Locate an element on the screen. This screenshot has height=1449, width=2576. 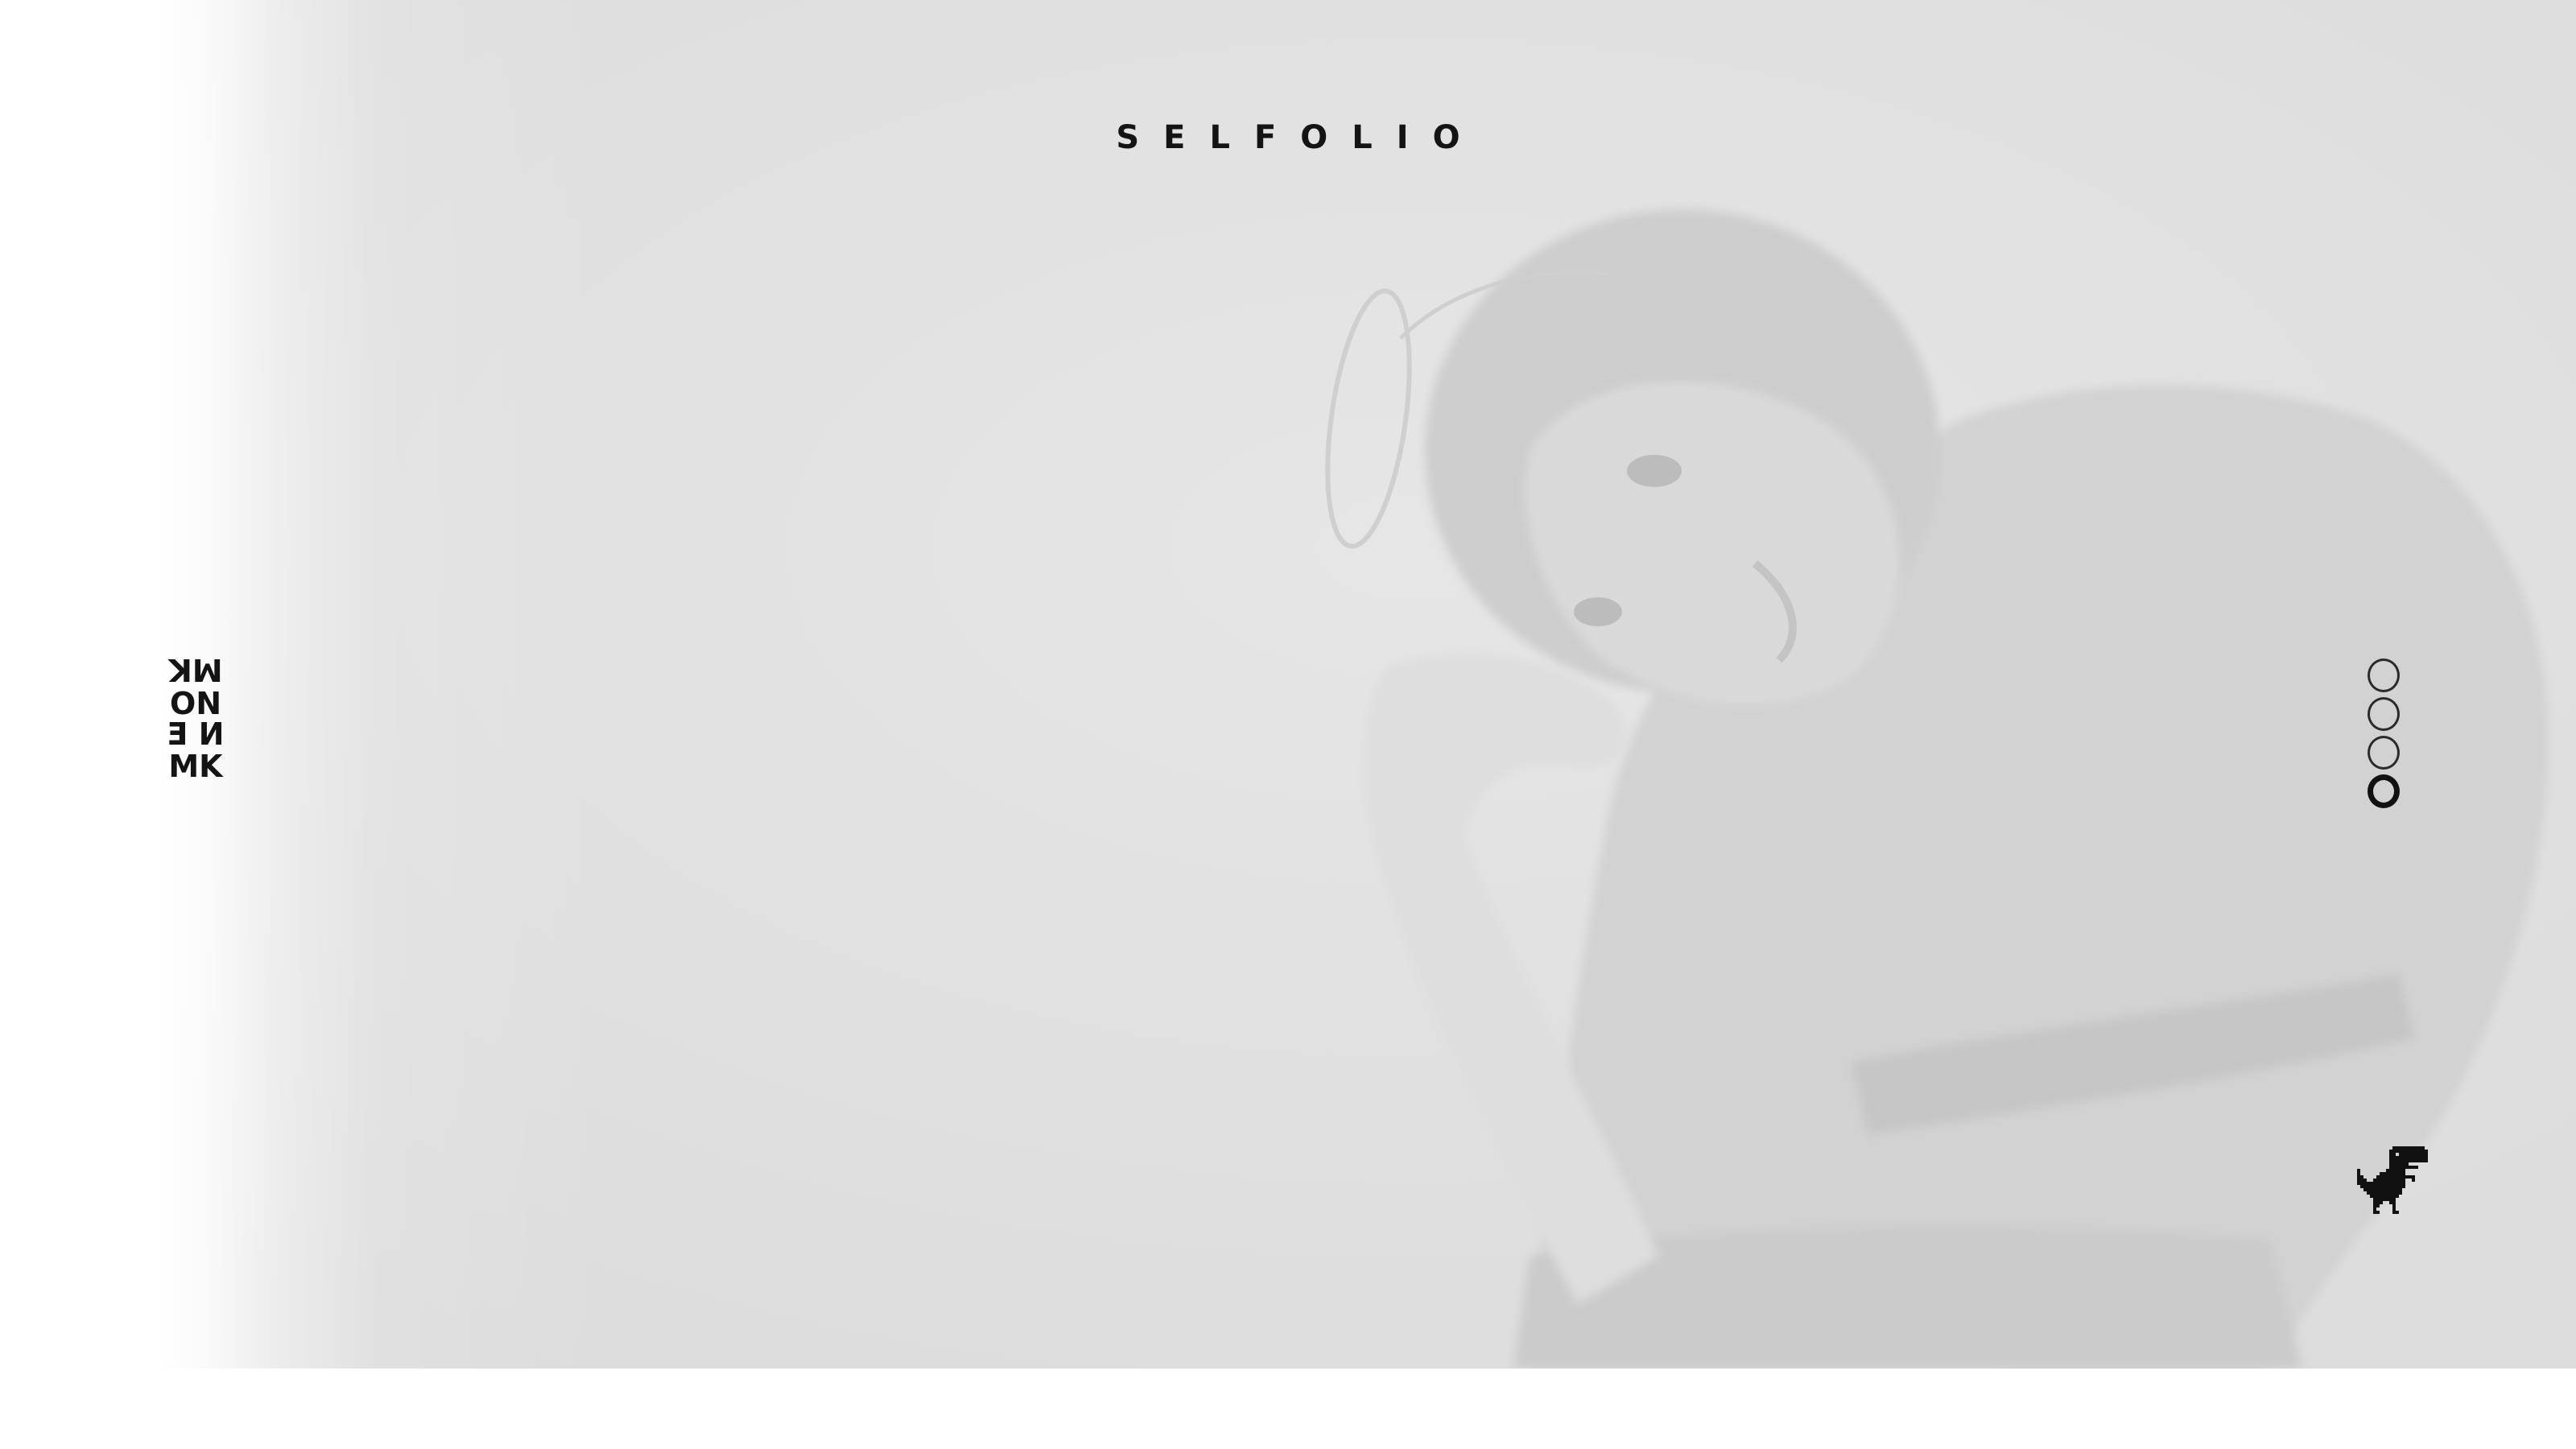
side-logo-row-3: N E is located at coordinates (196, 734).